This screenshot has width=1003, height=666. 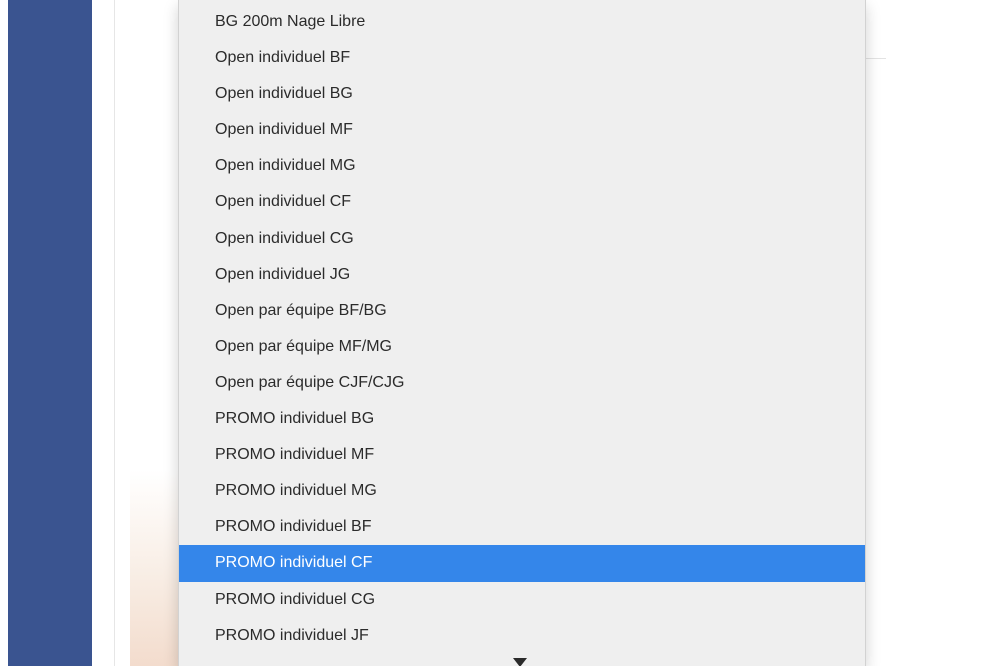 What do you see at coordinates (50, 333) in the screenshot?
I see `sidebar` at bounding box center [50, 333].